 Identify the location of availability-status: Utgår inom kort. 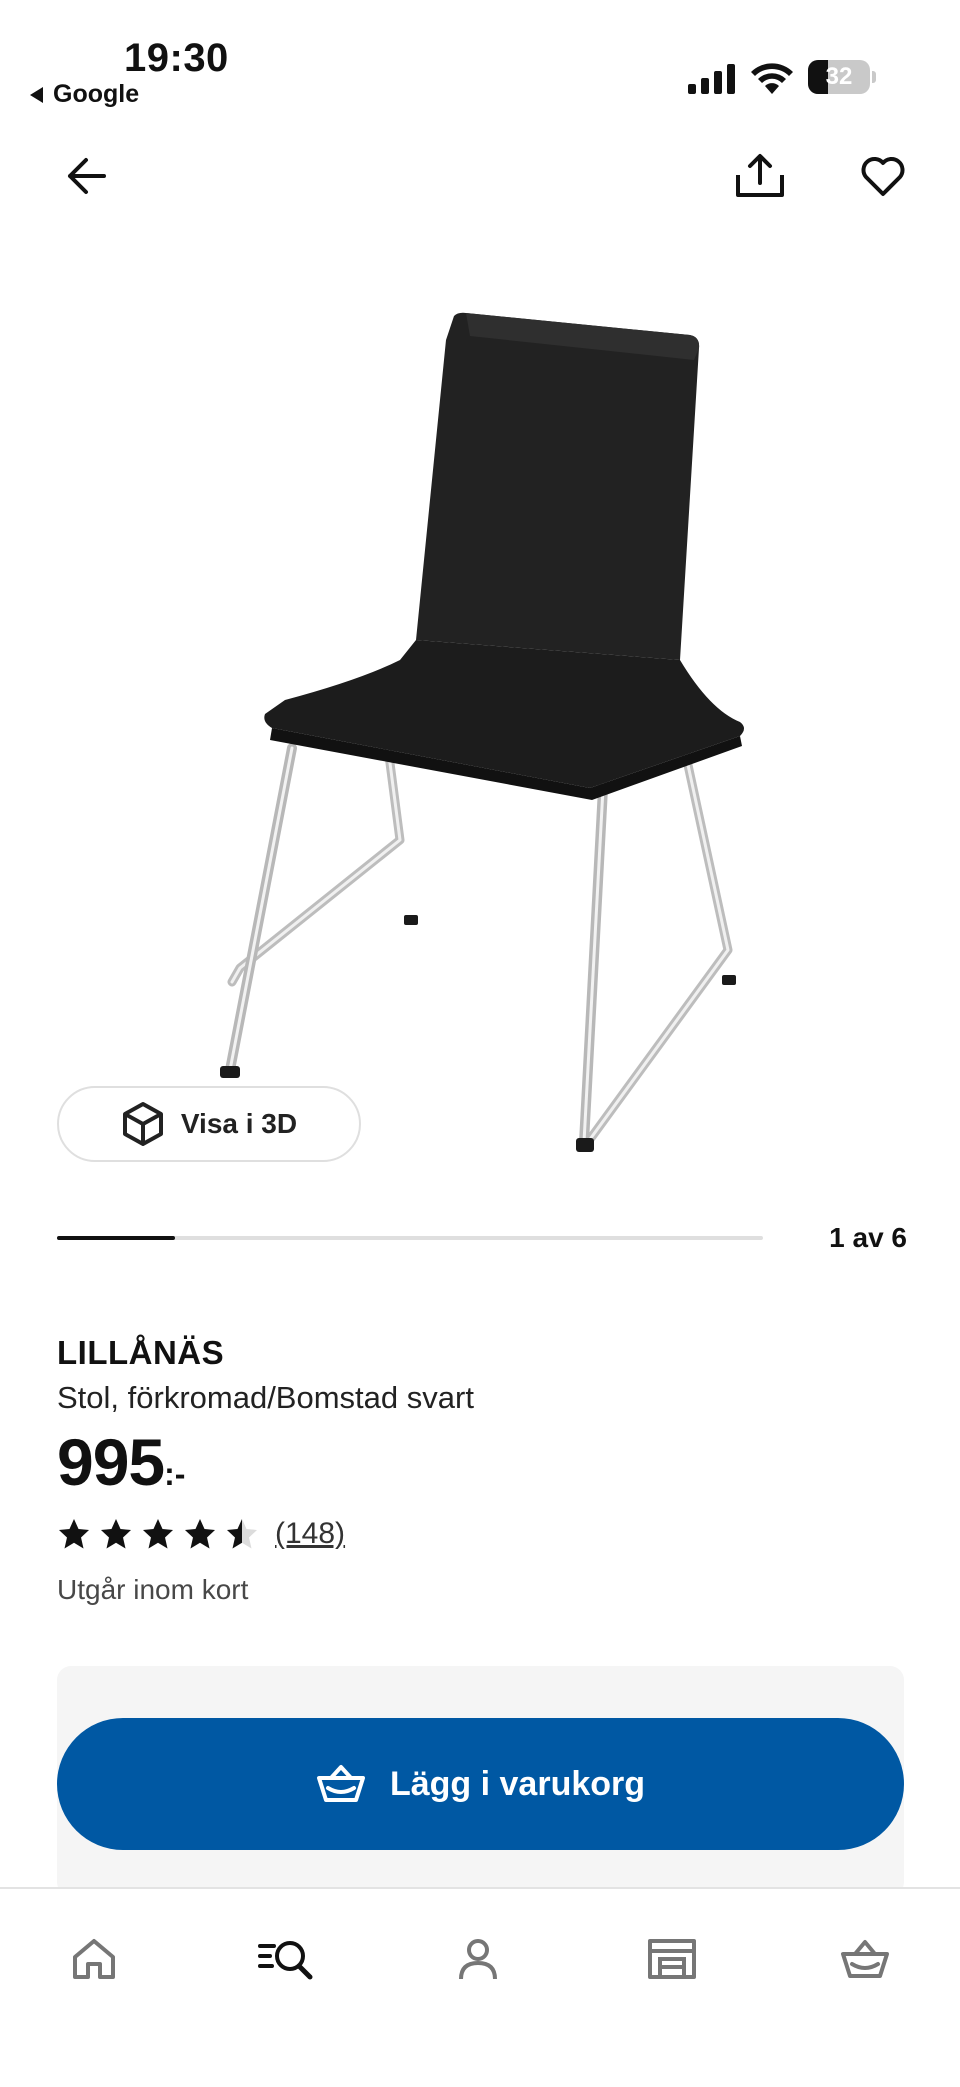
(153, 1589).